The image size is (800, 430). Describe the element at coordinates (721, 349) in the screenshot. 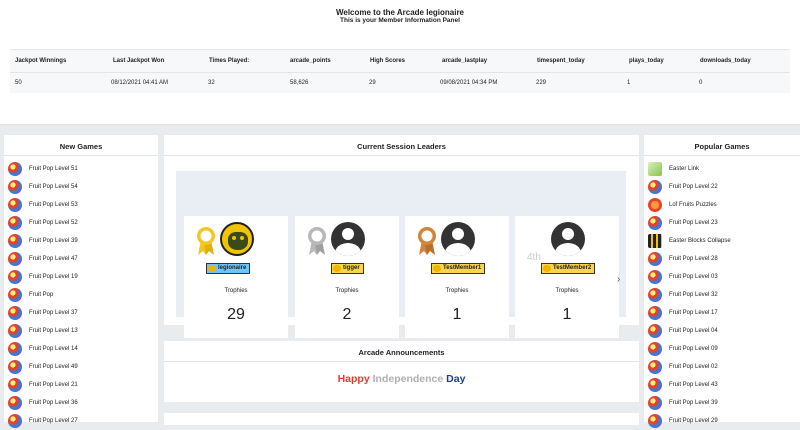

I see `popular-game-item: Fruit Pop Level 09` at that location.